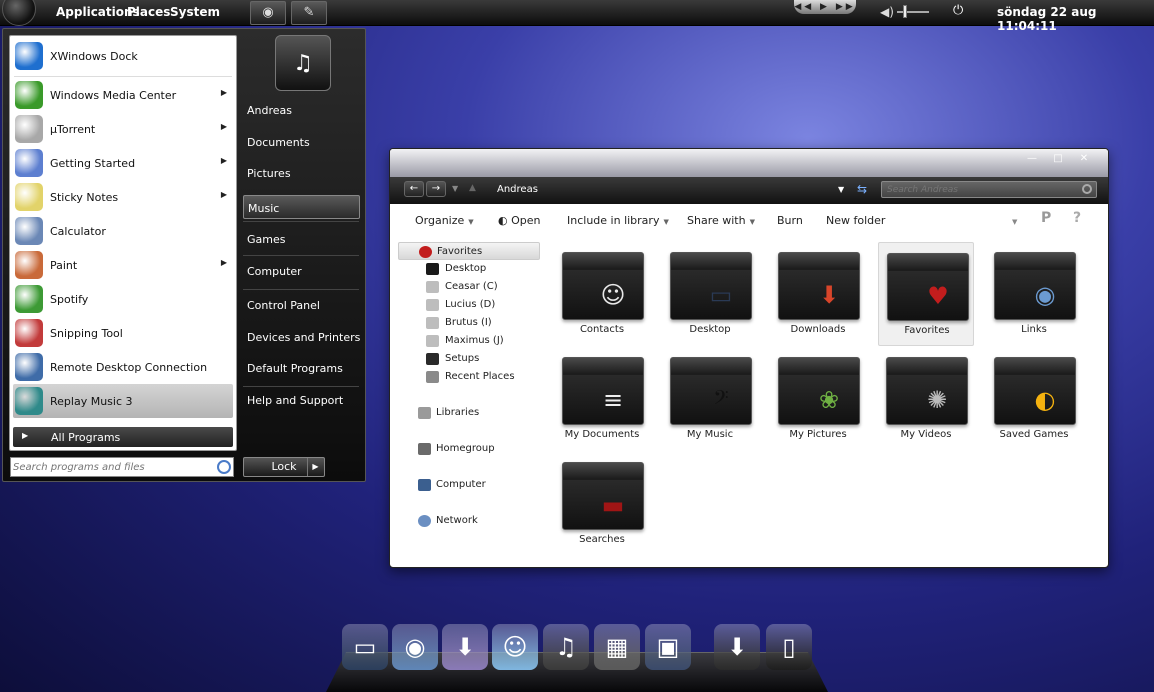 The image size is (1154, 692). I want to click on address-dropdown-icon: ▼, so click(841, 189).